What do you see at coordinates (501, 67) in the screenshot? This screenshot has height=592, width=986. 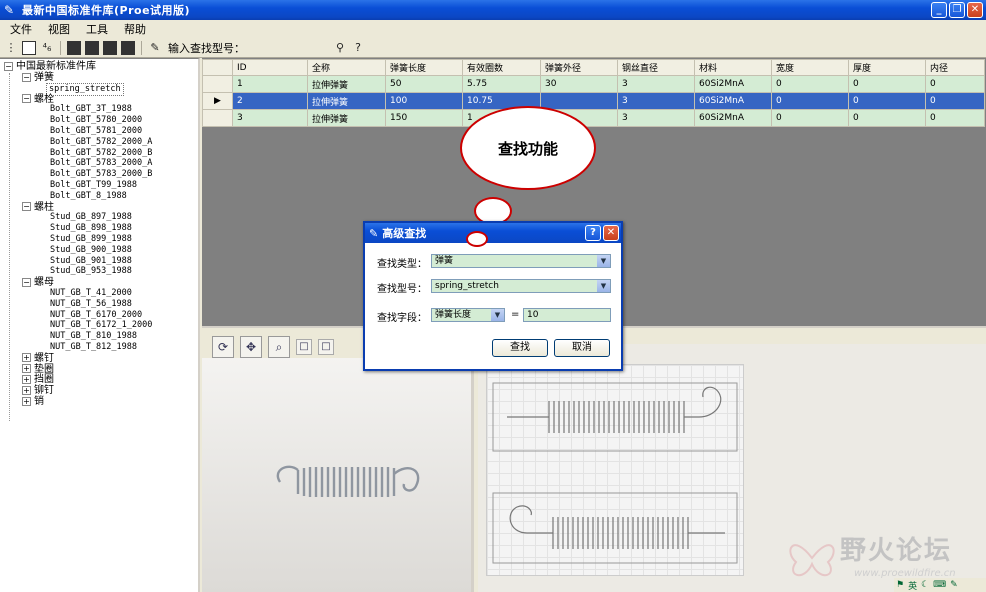 I see `column-header: 有效圈数` at bounding box center [501, 67].